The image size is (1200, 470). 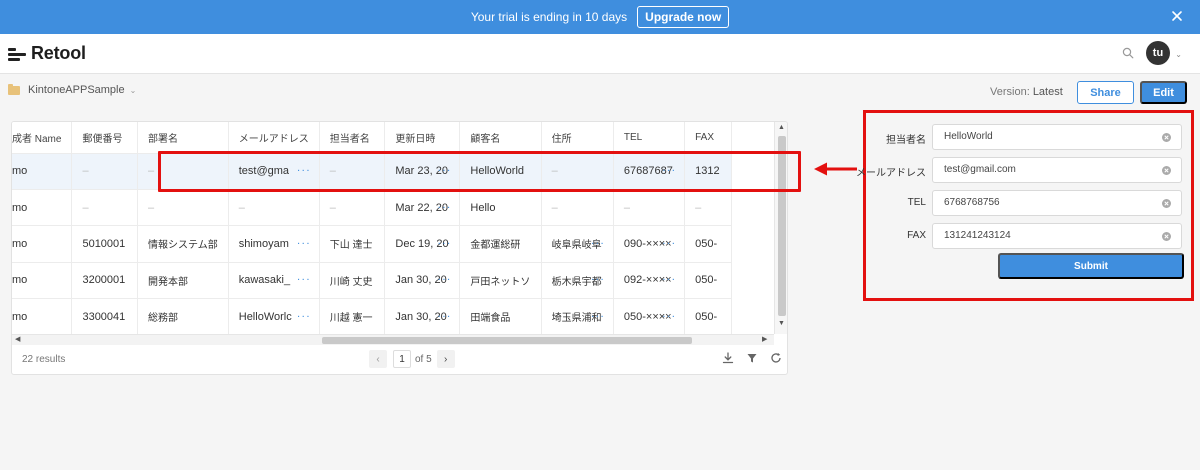 What do you see at coordinates (1057, 137) in the screenshot?
I see `tantousha-input: HelloWorld` at bounding box center [1057, 137].